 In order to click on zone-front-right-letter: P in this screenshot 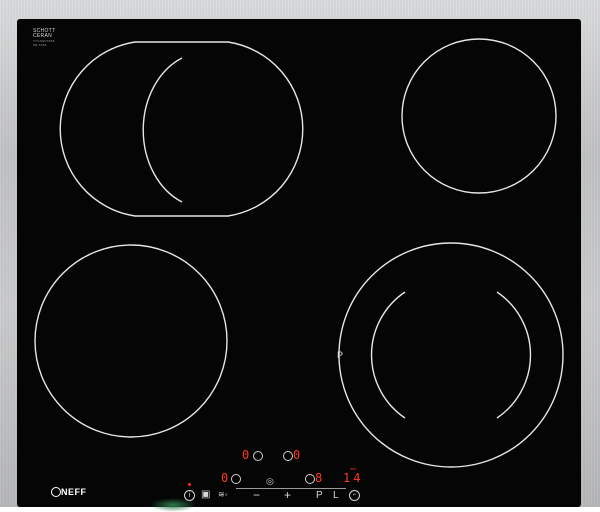, I will do `click(340, 355)`.